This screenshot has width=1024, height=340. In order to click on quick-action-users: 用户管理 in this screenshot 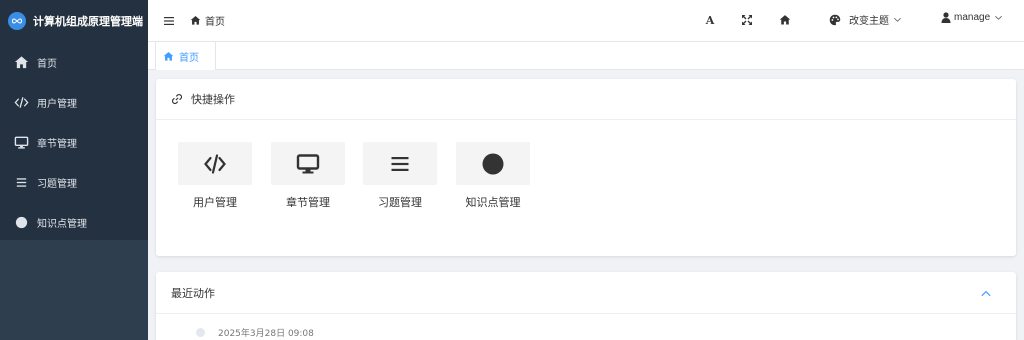, I will do `click(215, 176)`.